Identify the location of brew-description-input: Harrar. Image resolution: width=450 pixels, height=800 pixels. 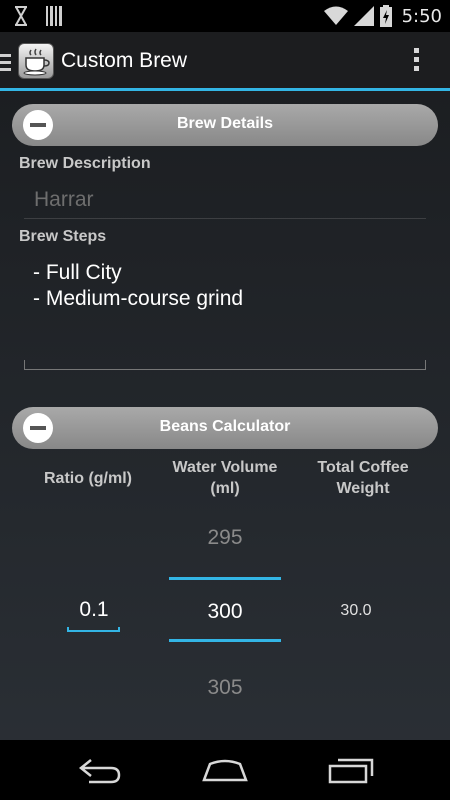
(64, 200).